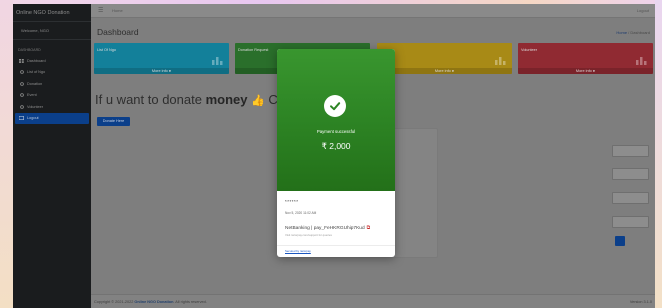 This screenshot has width=662, height=308. What do you see at coordinates (33, 118) in the screenshot?
I see `sidebar-item-label: Logout` at bounding box center [33, 118].